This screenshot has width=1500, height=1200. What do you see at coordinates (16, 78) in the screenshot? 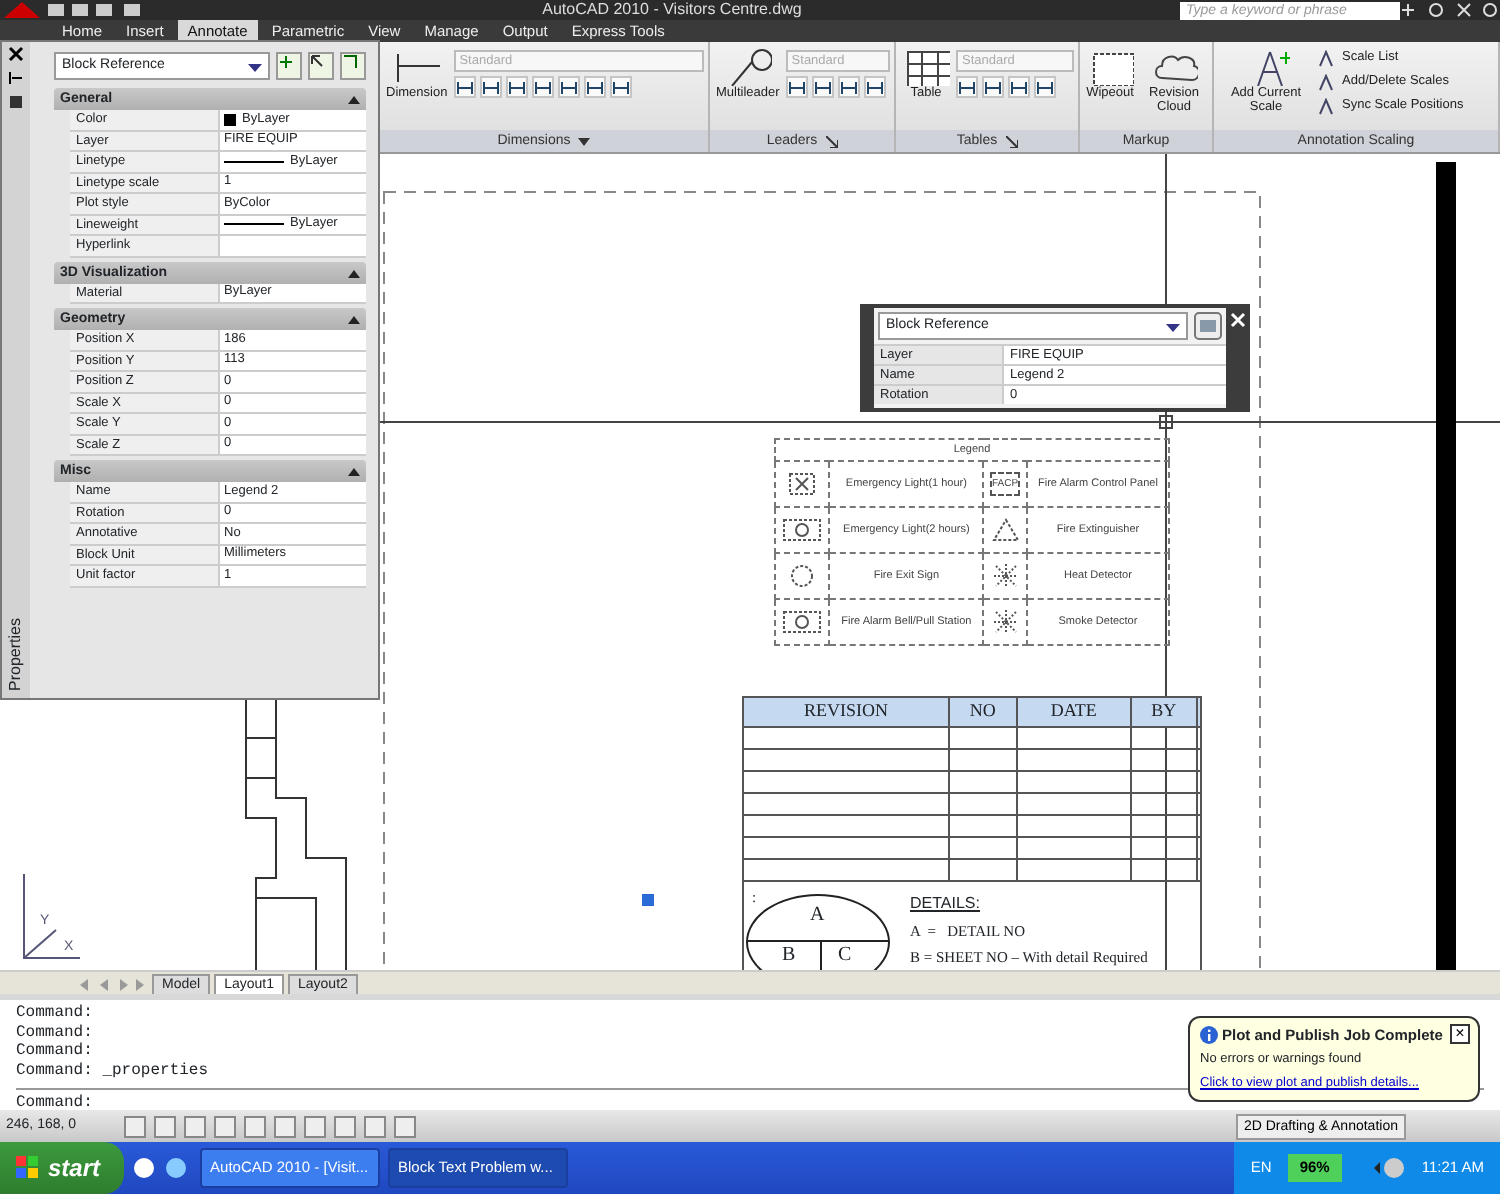
I see `auto-hide-icon` at bounding box center [16, 78].